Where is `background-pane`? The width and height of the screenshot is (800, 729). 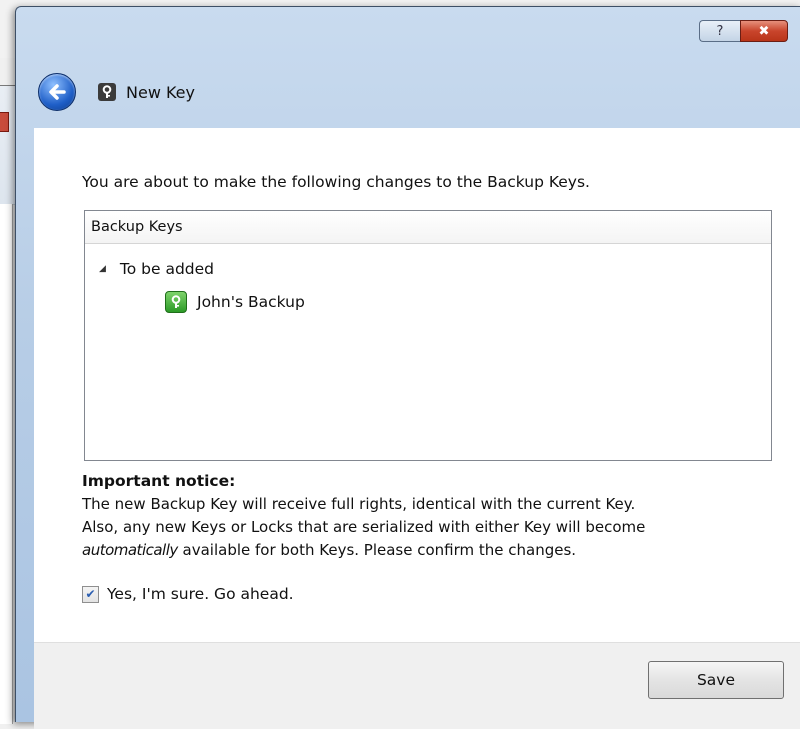 background-pane is located at coordinates (6, 464).